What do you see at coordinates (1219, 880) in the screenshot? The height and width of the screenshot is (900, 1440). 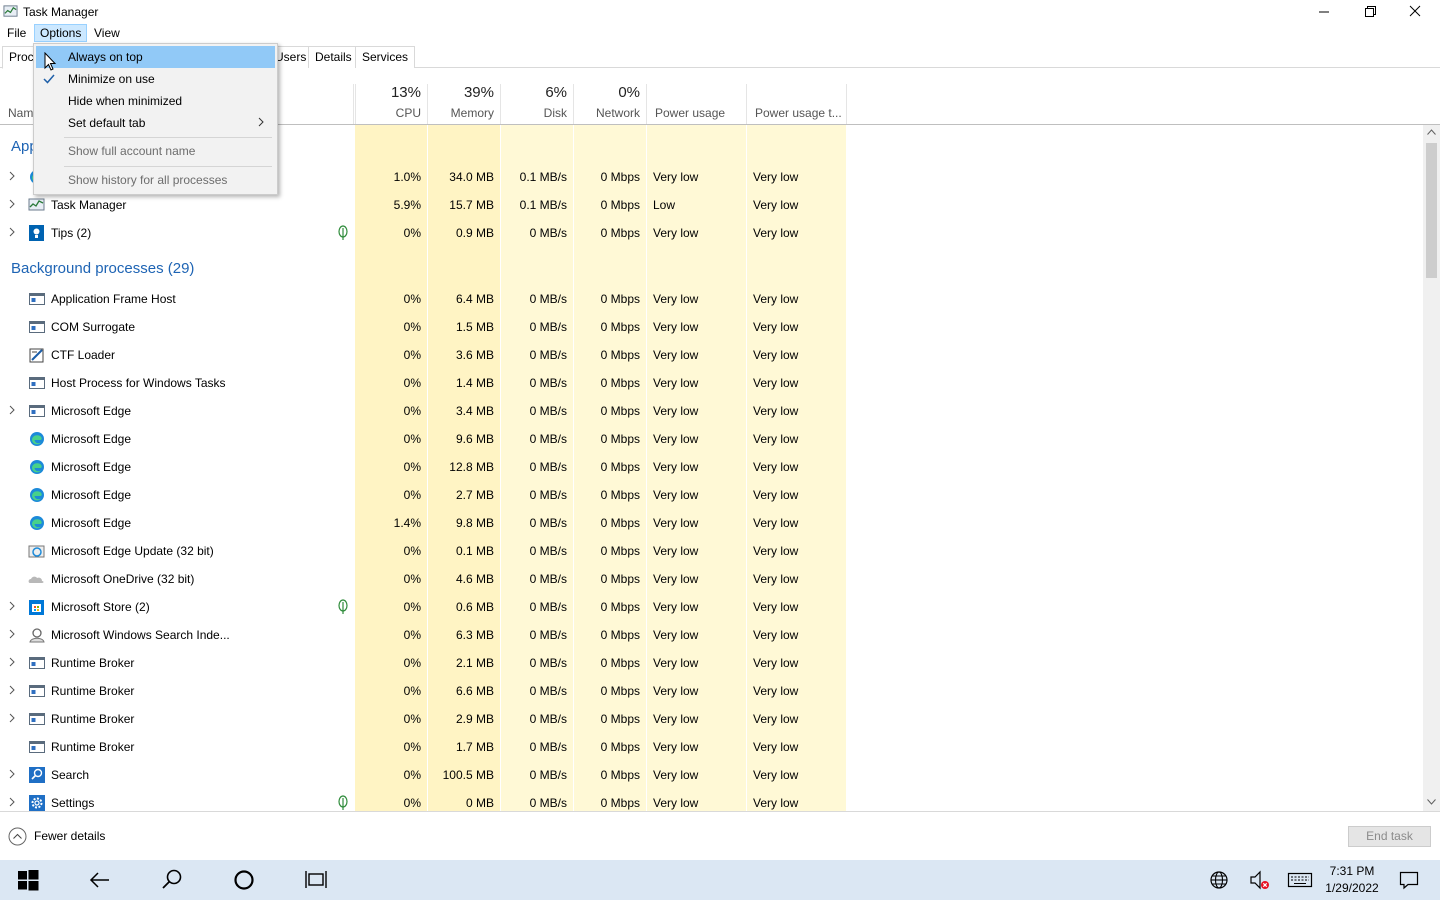 I see `globe-network-icon` at bounding box center [1219, 880].